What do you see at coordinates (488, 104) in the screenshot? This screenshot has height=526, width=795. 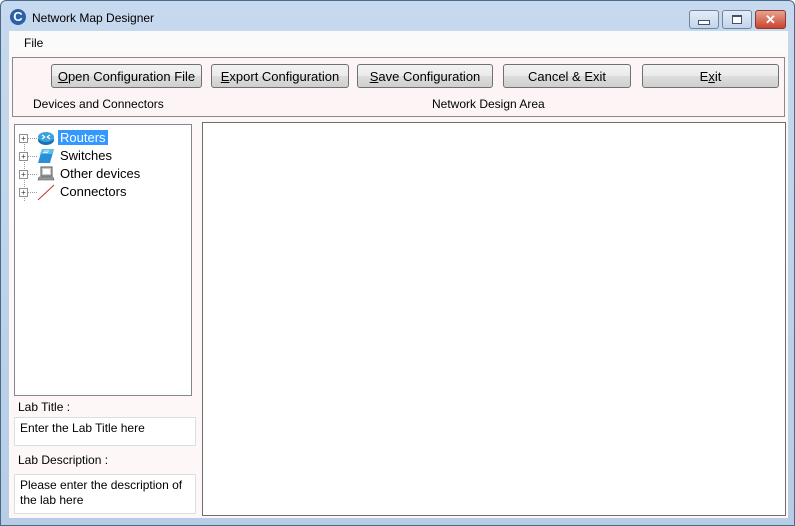 I see `network-design-area-label: Network Design Area` at bounding box center [488, 104].